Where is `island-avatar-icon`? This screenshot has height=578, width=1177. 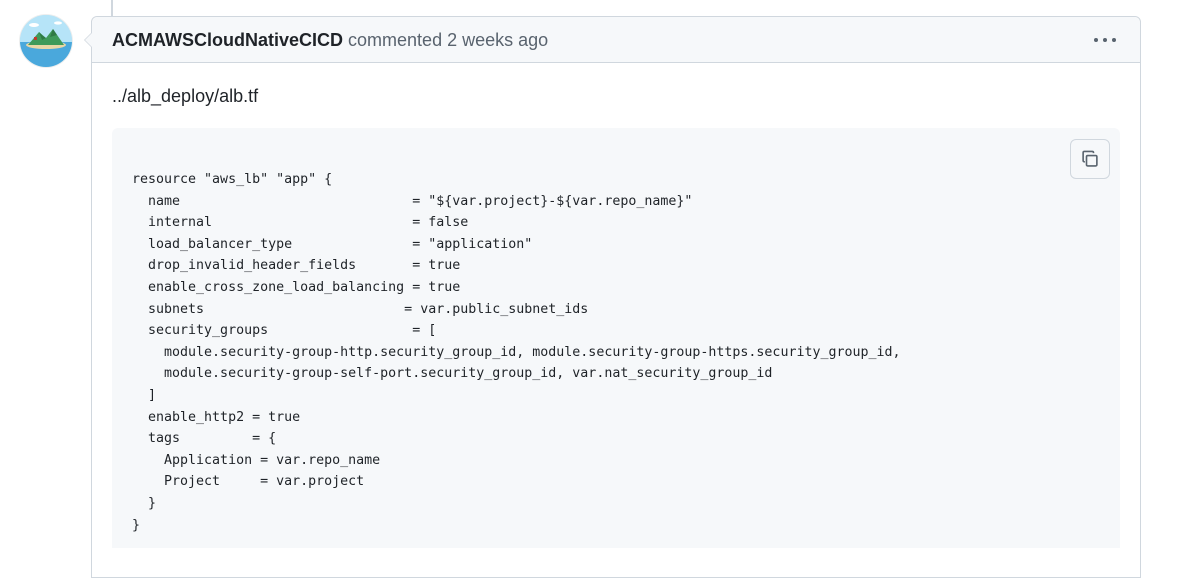 island-avatar-icon is located at coordinates (46, 41).